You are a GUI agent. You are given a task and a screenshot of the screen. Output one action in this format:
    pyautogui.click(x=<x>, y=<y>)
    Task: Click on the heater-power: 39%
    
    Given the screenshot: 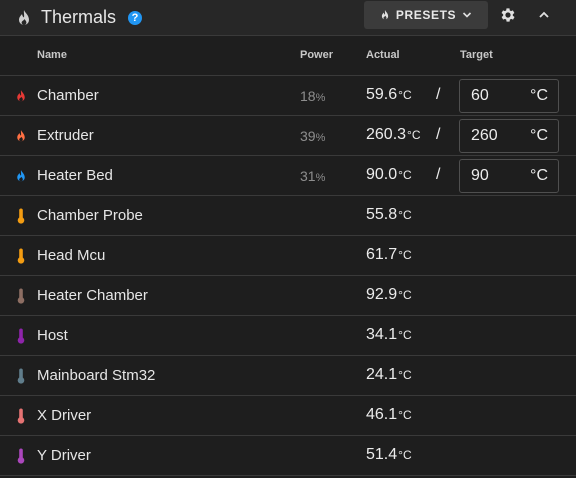 What is the action you would take?
    pyautogui.click(x=312, y=136)
    